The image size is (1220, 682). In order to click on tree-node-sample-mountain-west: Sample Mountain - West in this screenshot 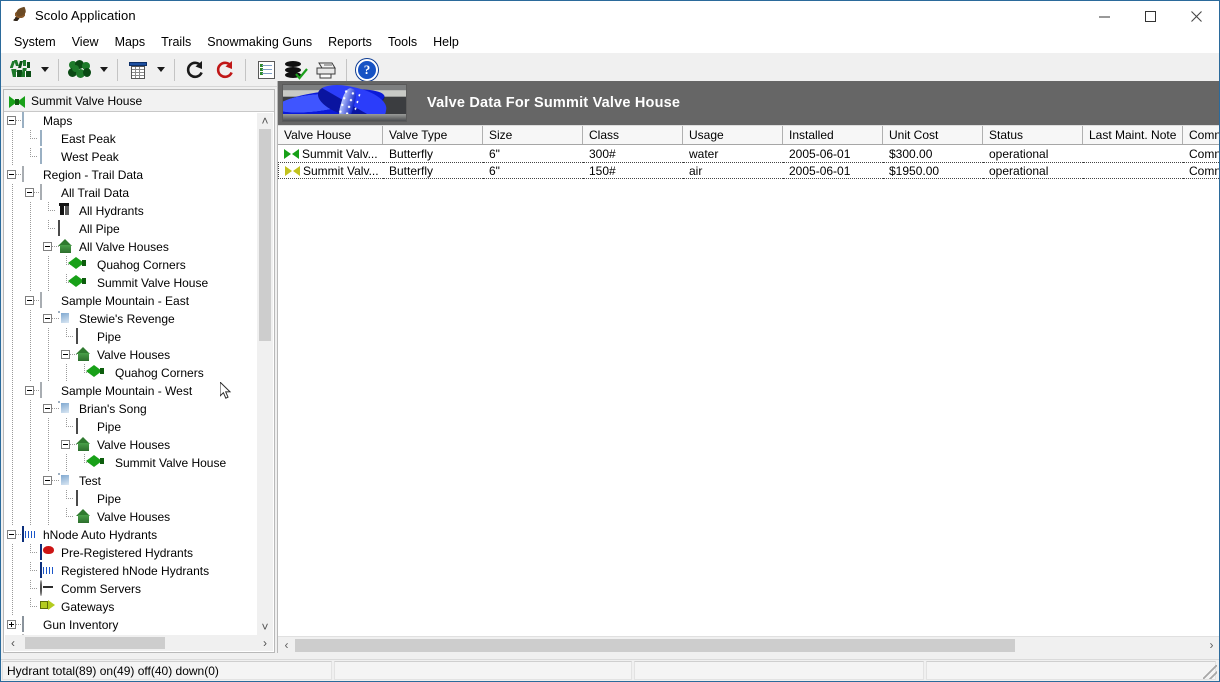, I will do `click(139, 391)`.